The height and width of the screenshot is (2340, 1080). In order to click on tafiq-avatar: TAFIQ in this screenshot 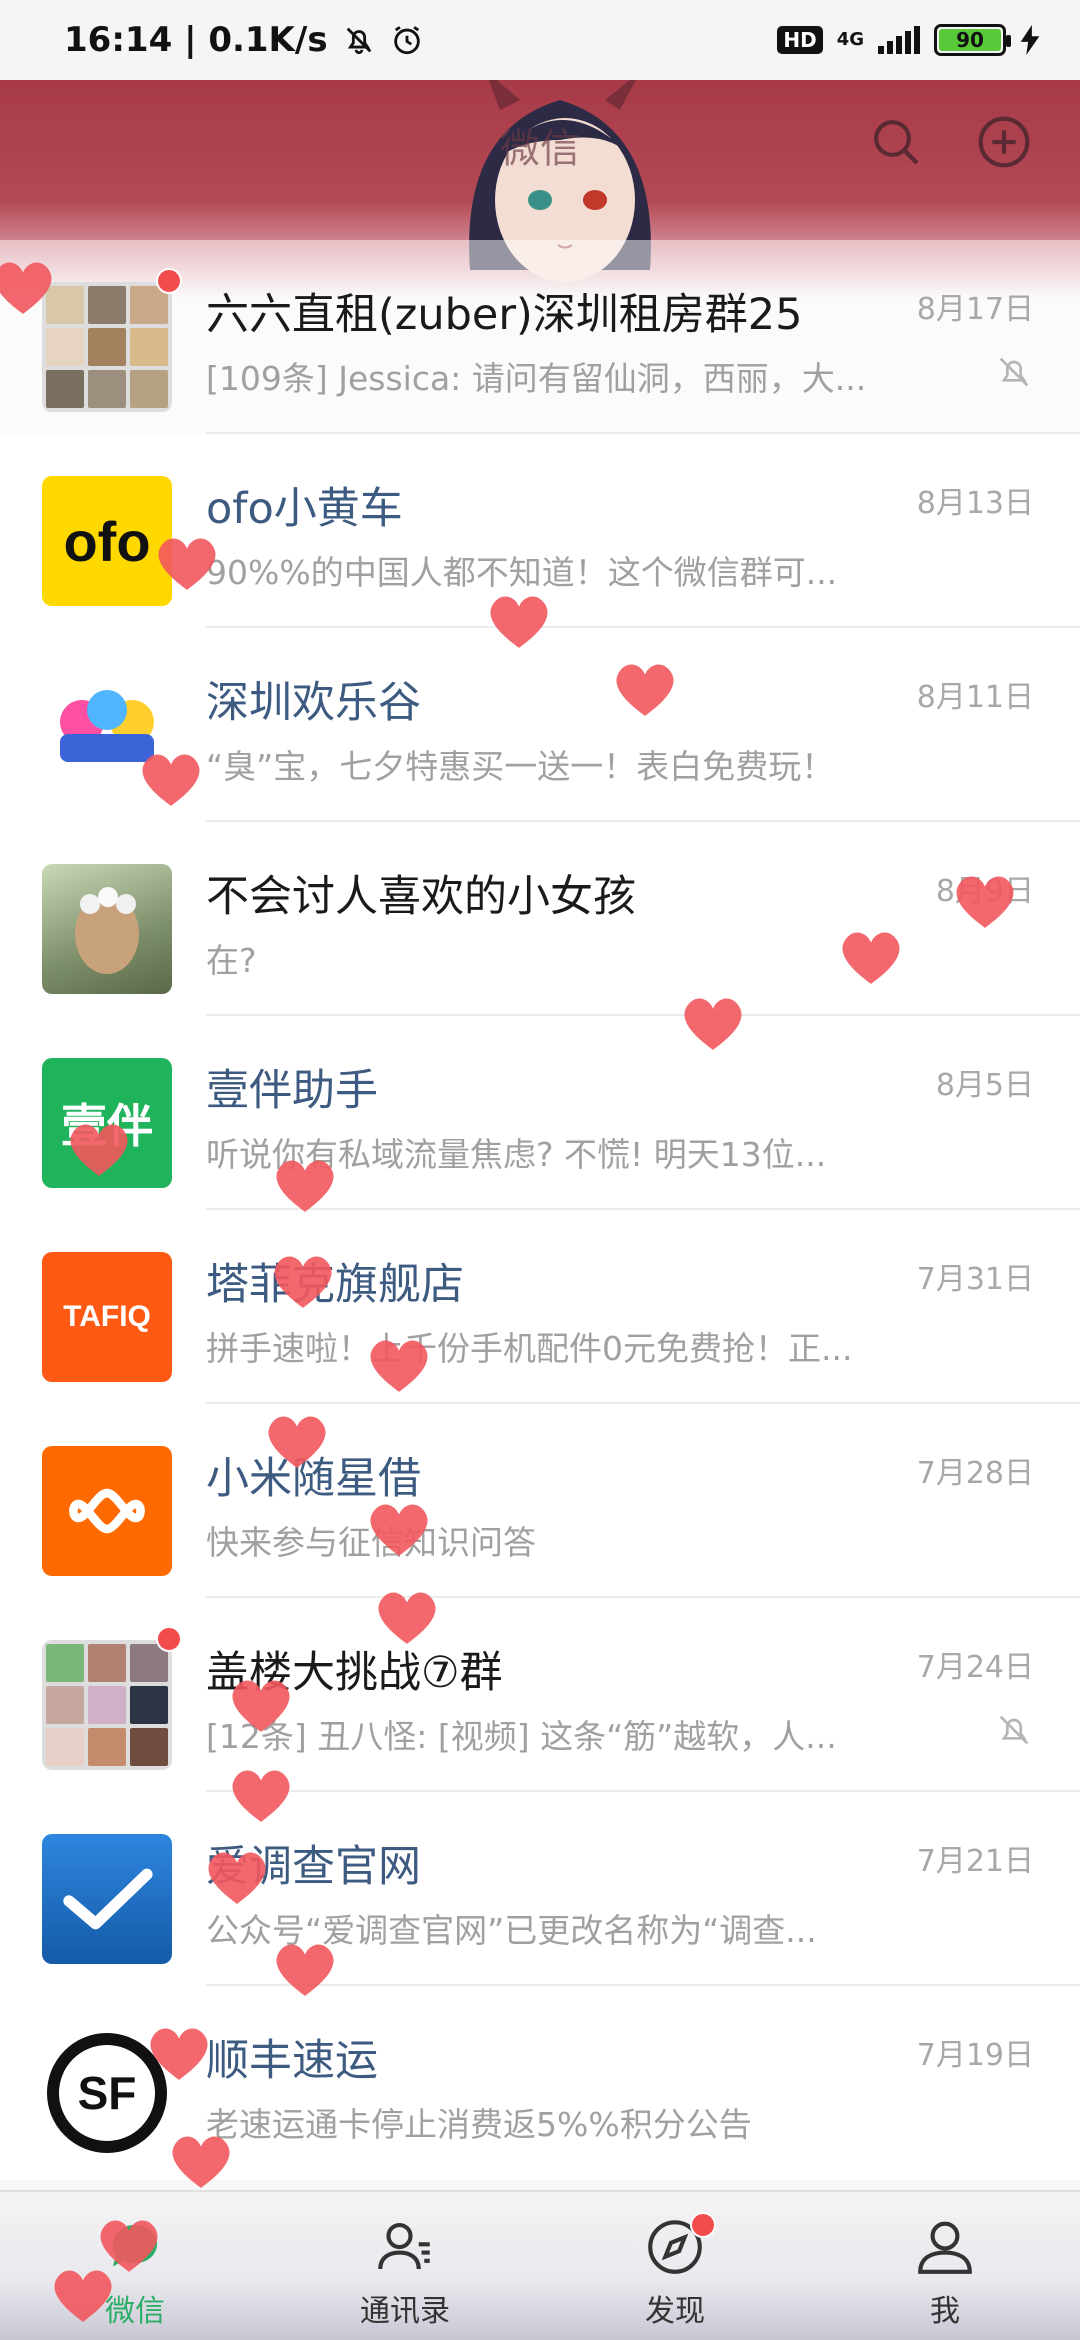, I will do `click(107, 1317)`.